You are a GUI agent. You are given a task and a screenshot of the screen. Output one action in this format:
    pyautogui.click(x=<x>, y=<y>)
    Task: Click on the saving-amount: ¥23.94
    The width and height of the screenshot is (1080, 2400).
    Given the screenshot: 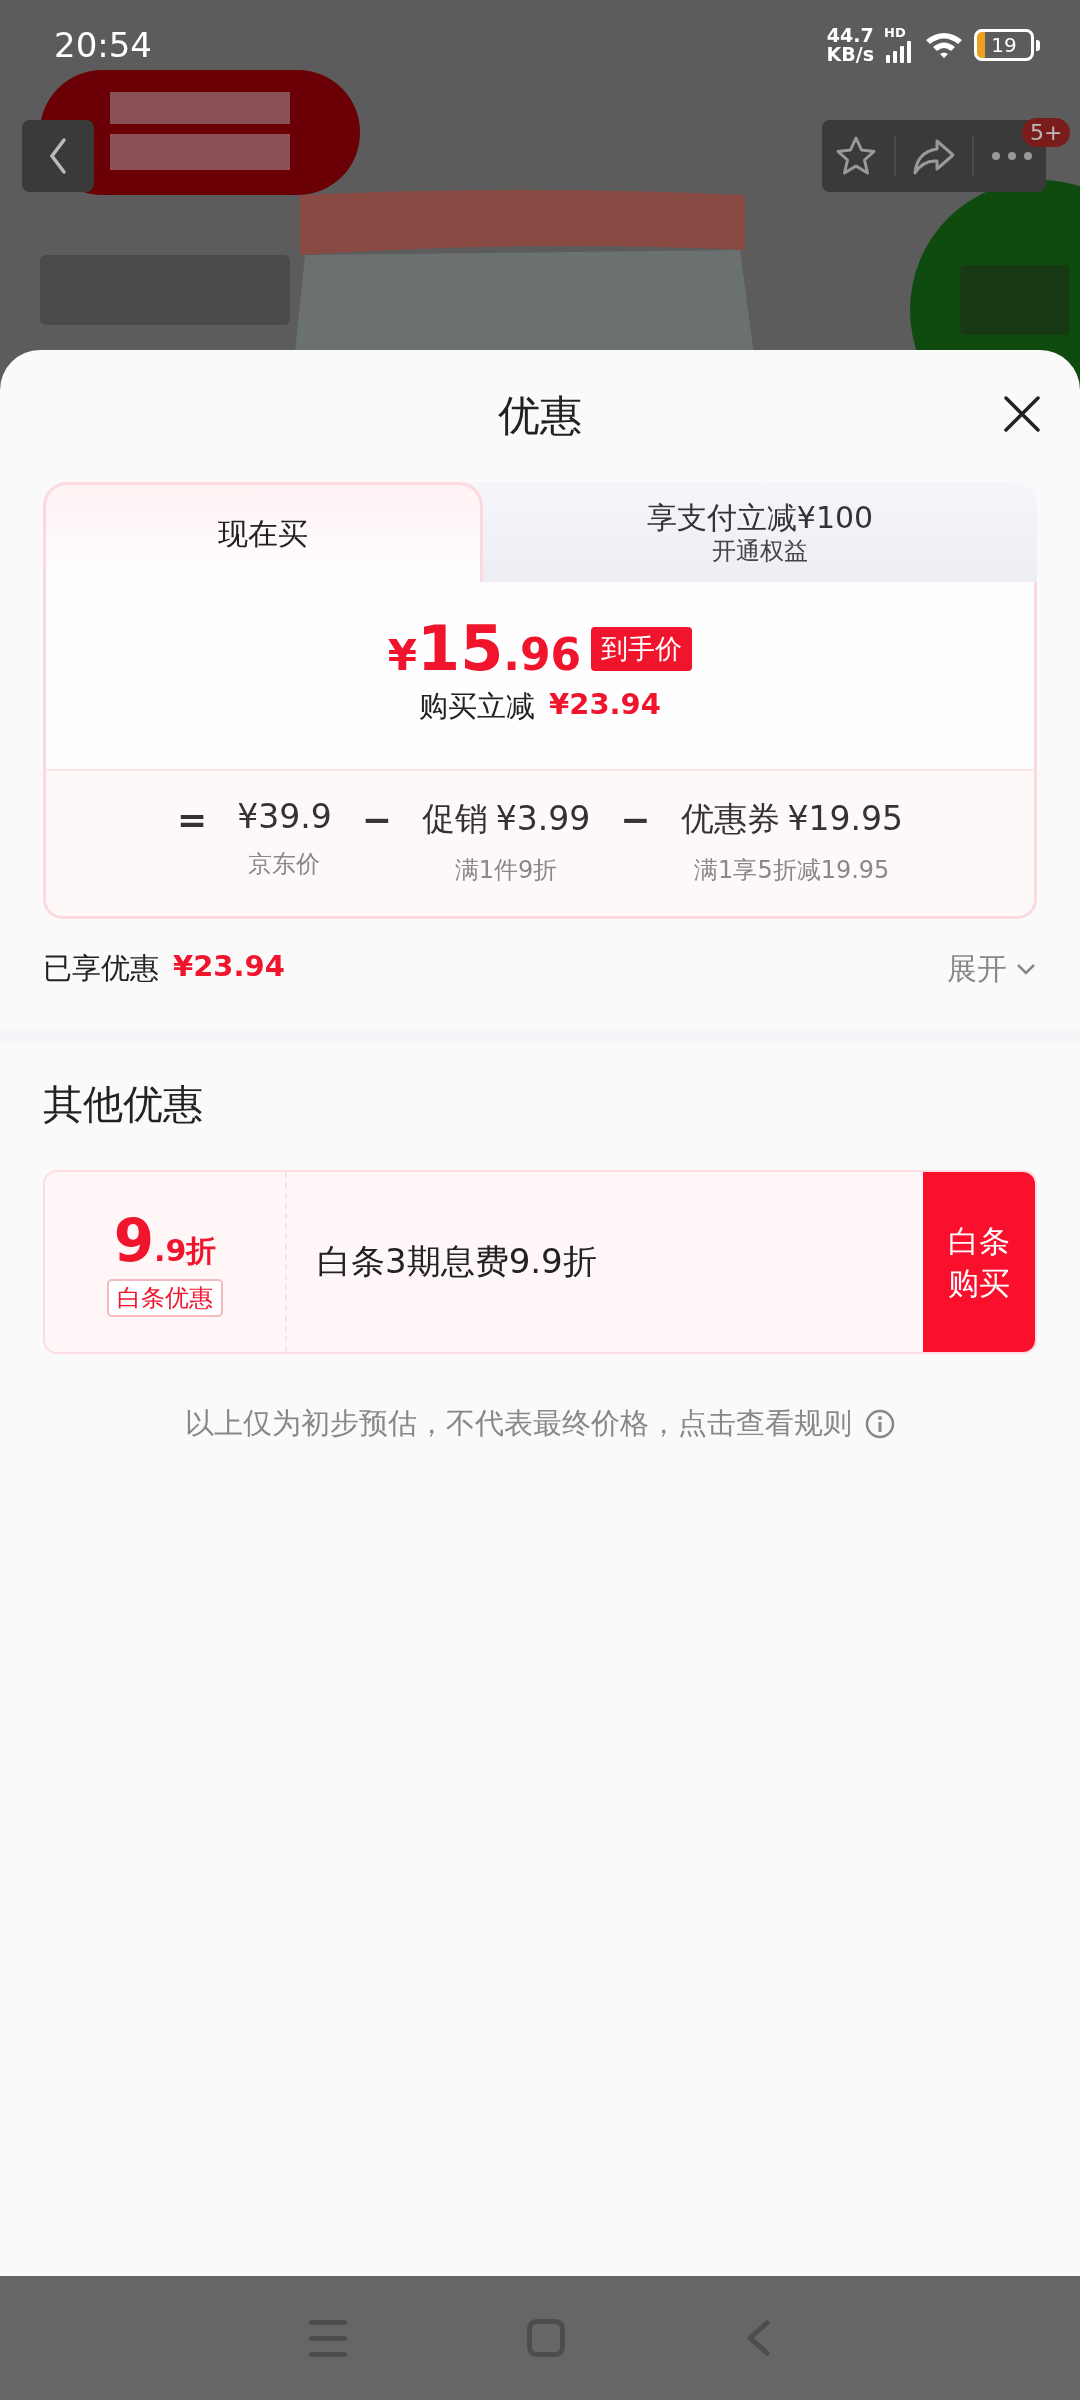 What is the action you would take?
    pyautogui.click(x=605, y=705)
    